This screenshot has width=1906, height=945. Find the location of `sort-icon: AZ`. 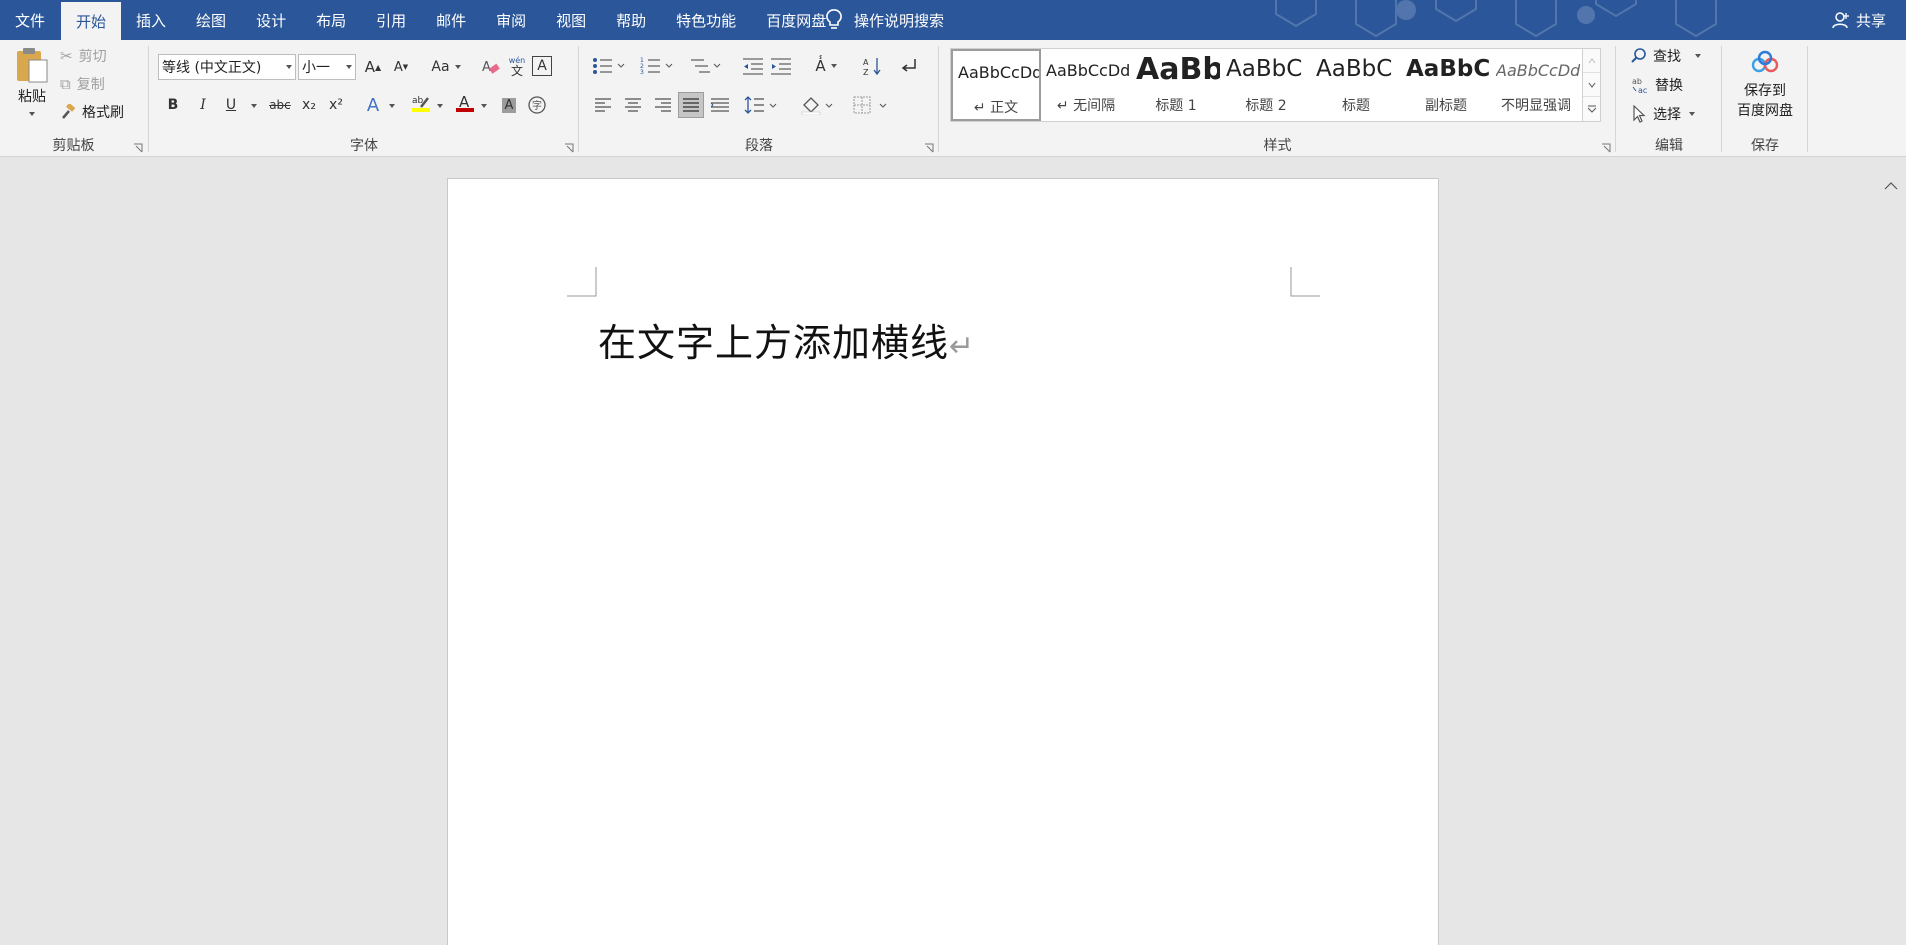

sort-icon: AZ is located at coordinates (872, 67).